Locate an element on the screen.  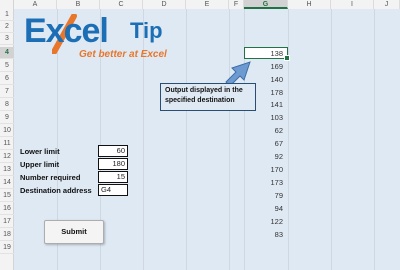
row-header-3: 3 is located at coordinates (7, 39).